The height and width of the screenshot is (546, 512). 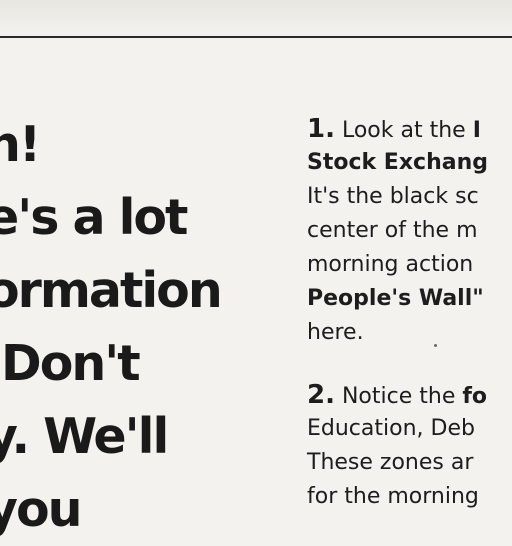 I want to click on print-speck, so click(x=435, y=345).